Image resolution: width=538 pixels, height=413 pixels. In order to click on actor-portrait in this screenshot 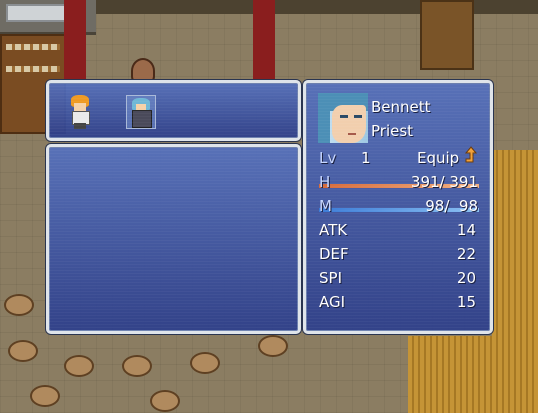, I will do `click(343, 118)`.